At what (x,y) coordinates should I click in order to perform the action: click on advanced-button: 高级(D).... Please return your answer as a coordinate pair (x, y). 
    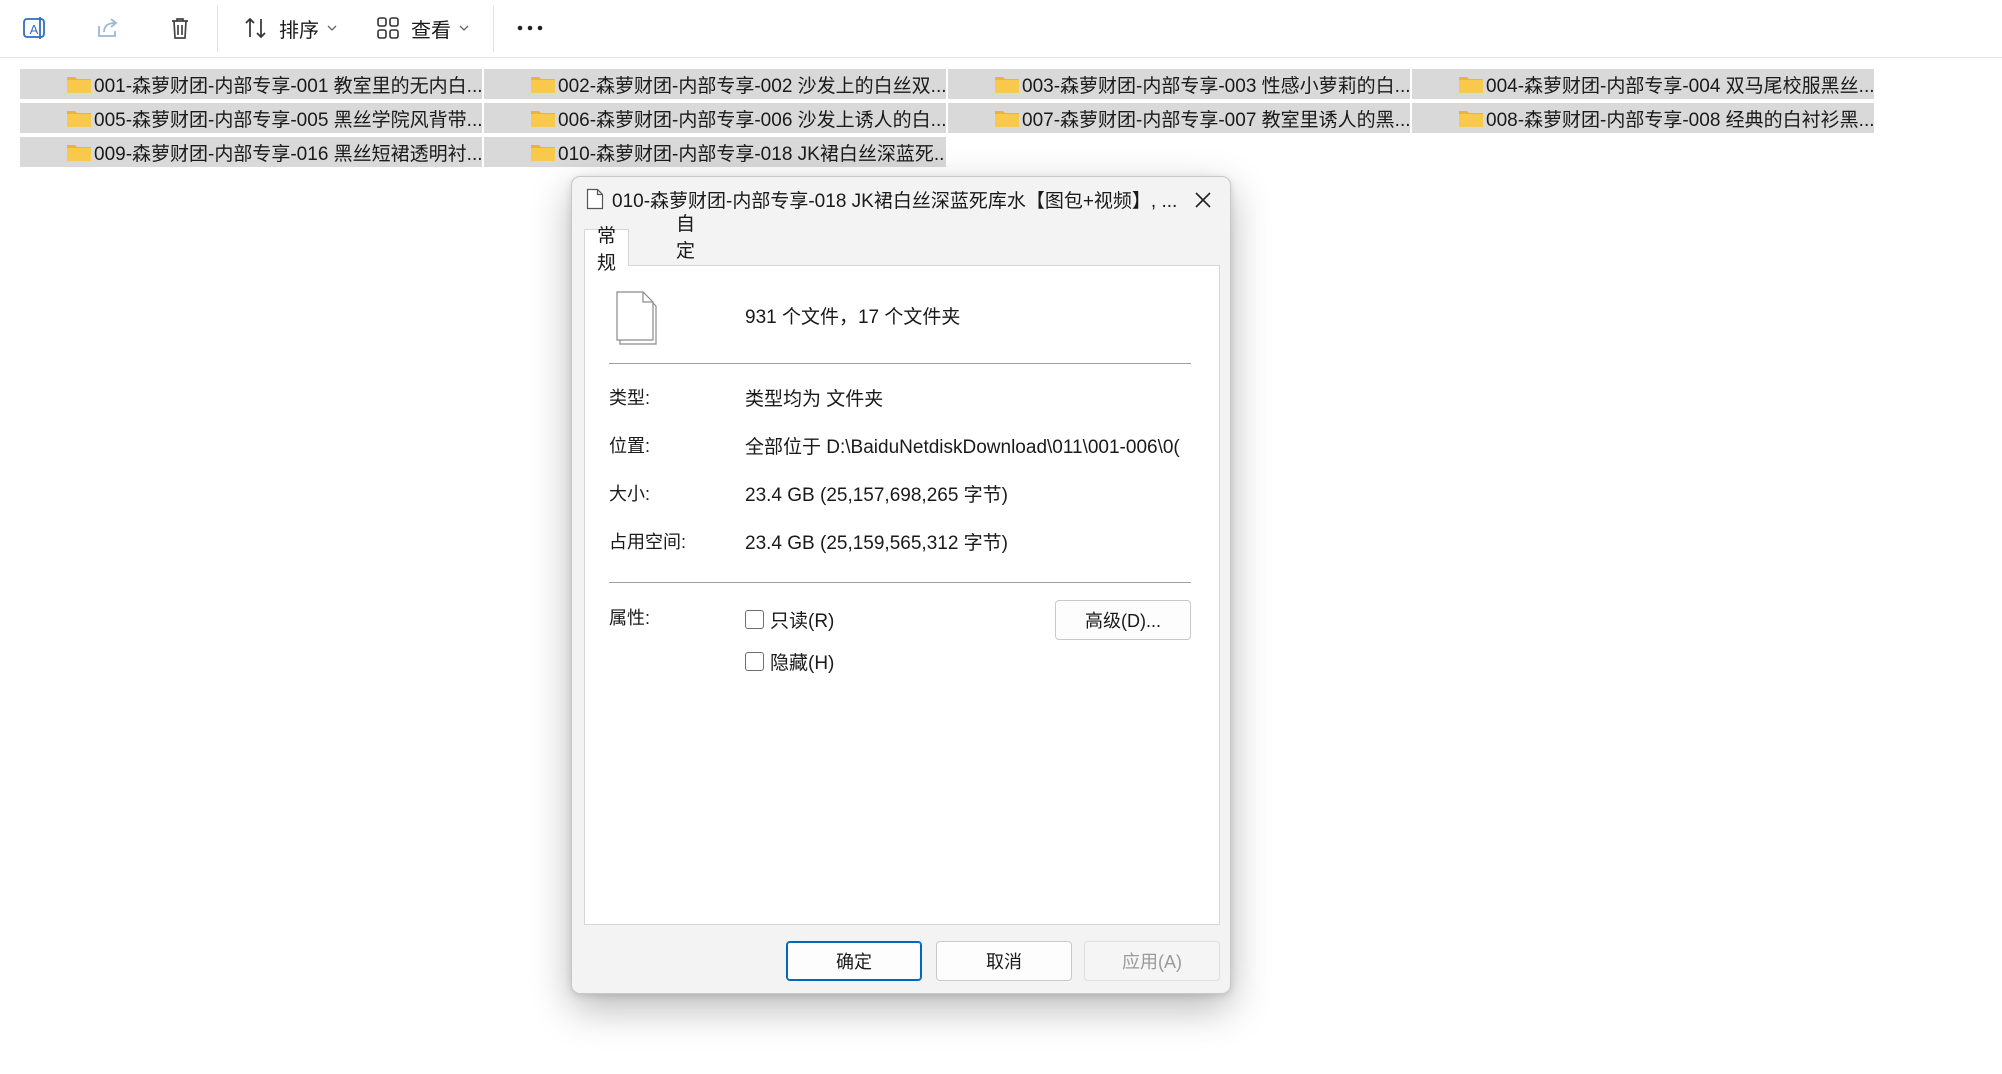
    Looking at the image, I should click on (1123, 620).